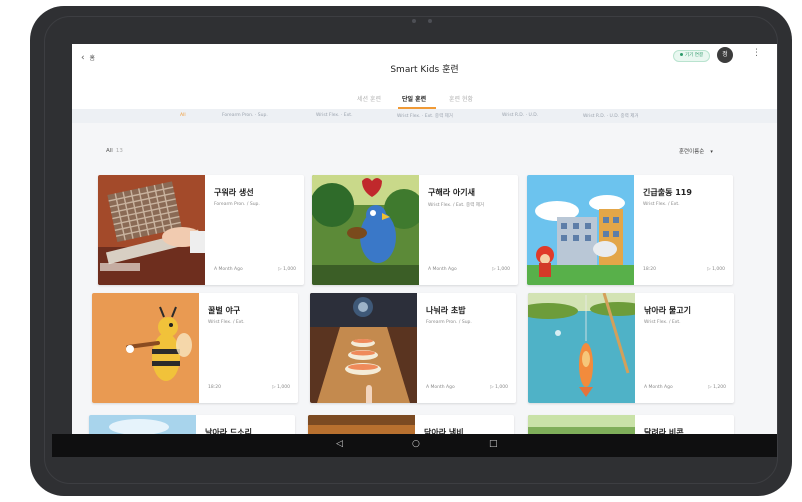  Describe the element at coordinates (581, 348) in the screenshot. I see `fishing-thumbnail` at that location.